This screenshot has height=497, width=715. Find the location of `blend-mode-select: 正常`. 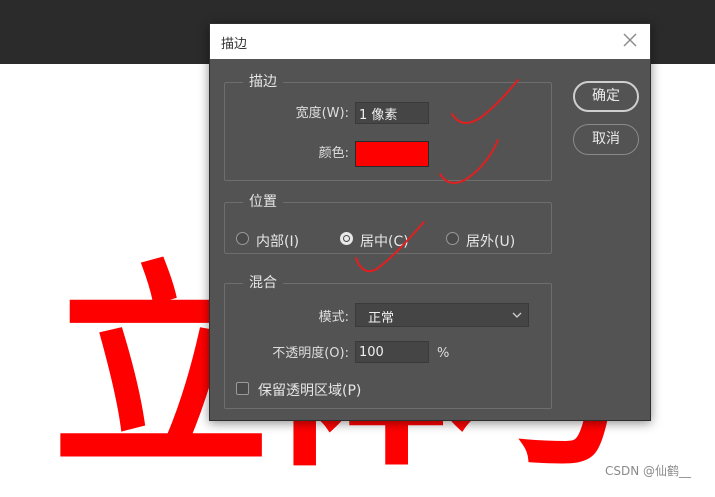

blend-mode-select: 正常 is located at coordinates (442, 315).